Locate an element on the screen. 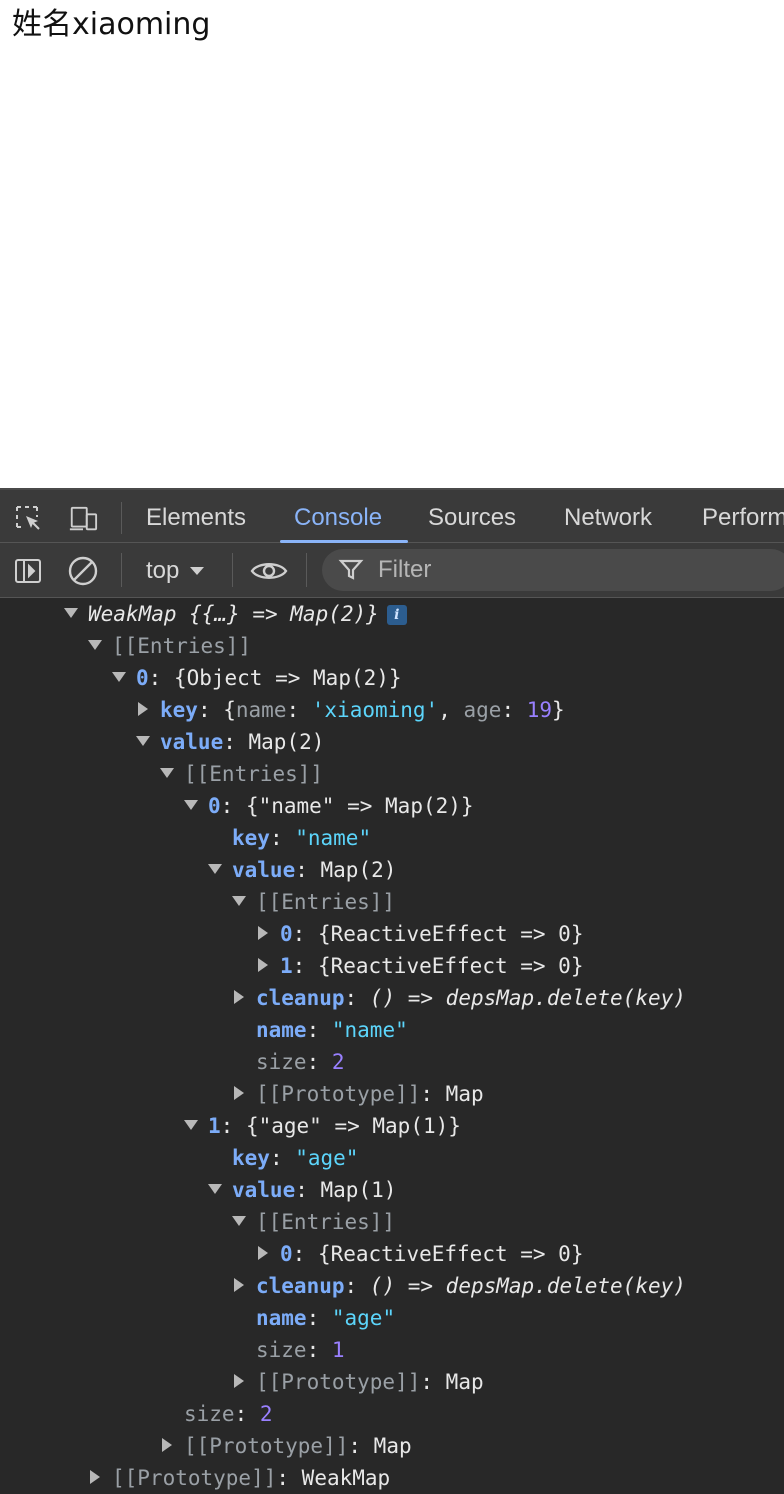 The image size is (784, 1494). tree-row-name: name: "name" is located at coordinates (332, 1030).